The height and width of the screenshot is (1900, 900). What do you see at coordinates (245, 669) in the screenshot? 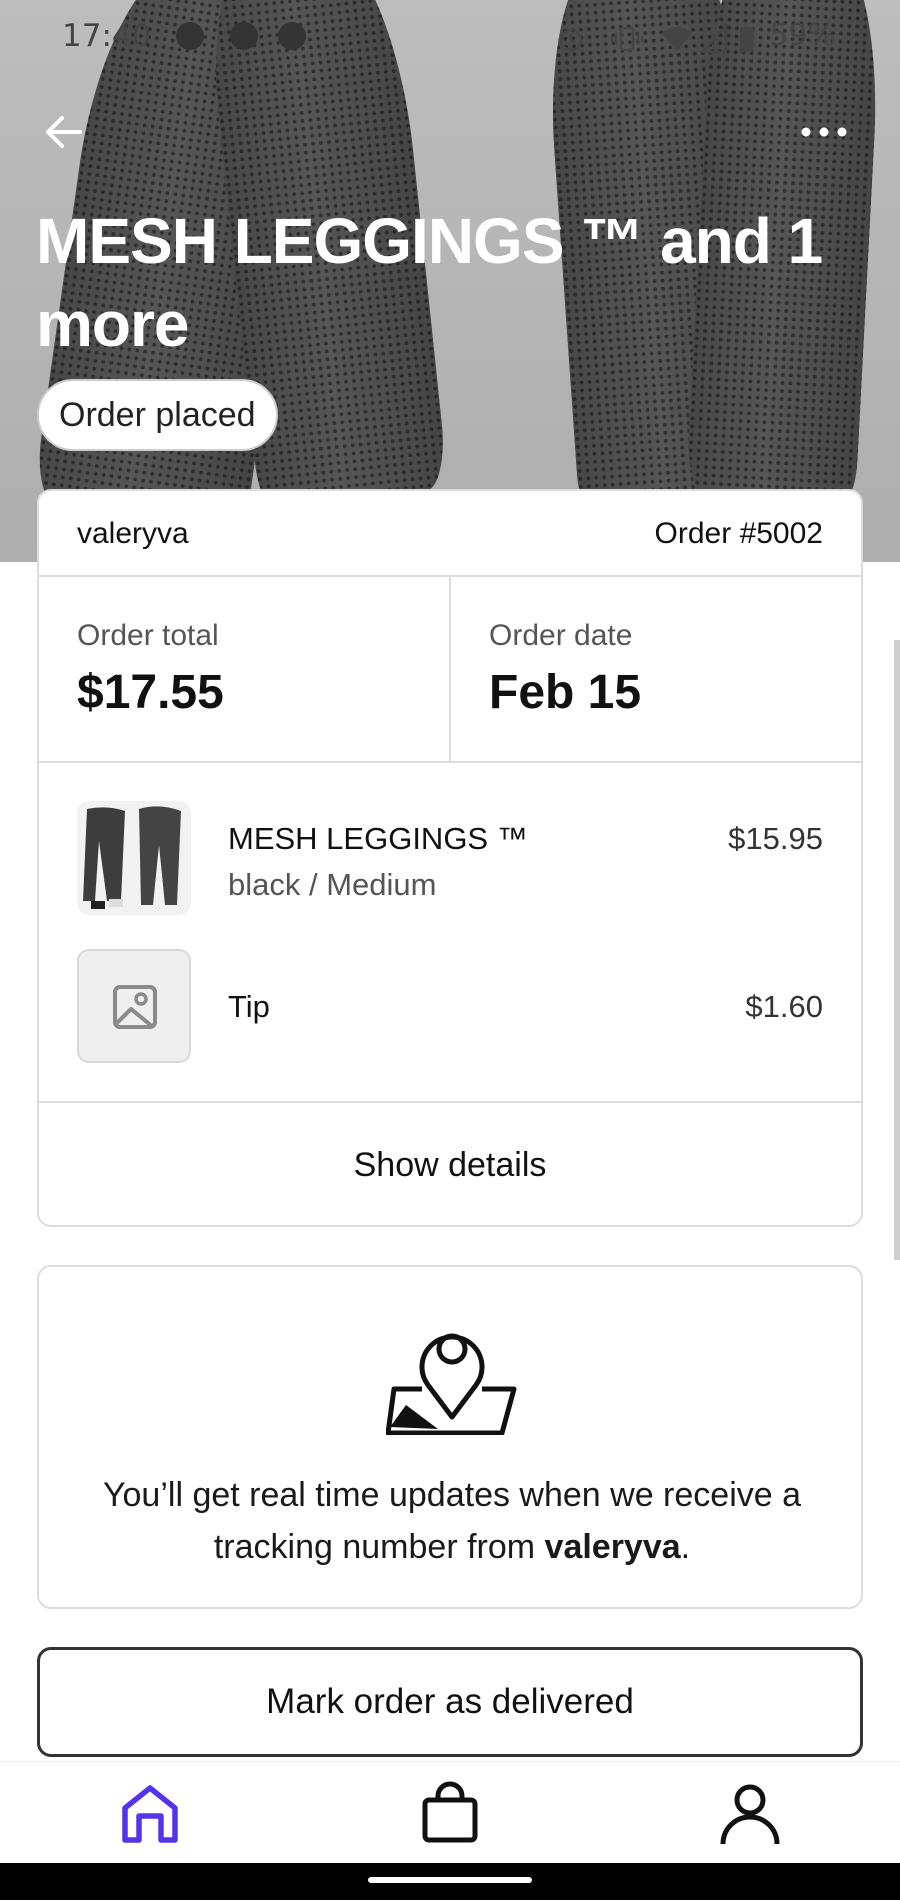
I see `order-total: Order total $17.55` at bounding box center [245, 669].